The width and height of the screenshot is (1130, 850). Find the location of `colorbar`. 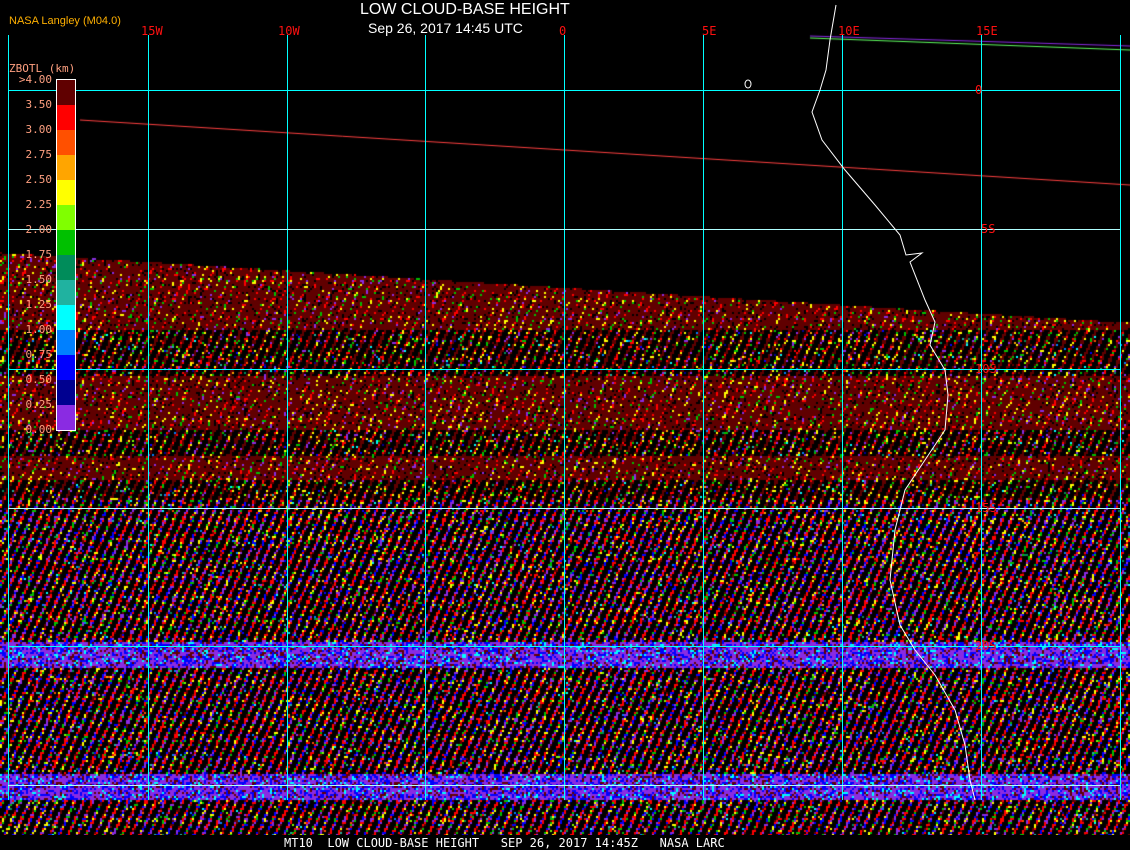

colorbar is located at coordinates (66, 255).